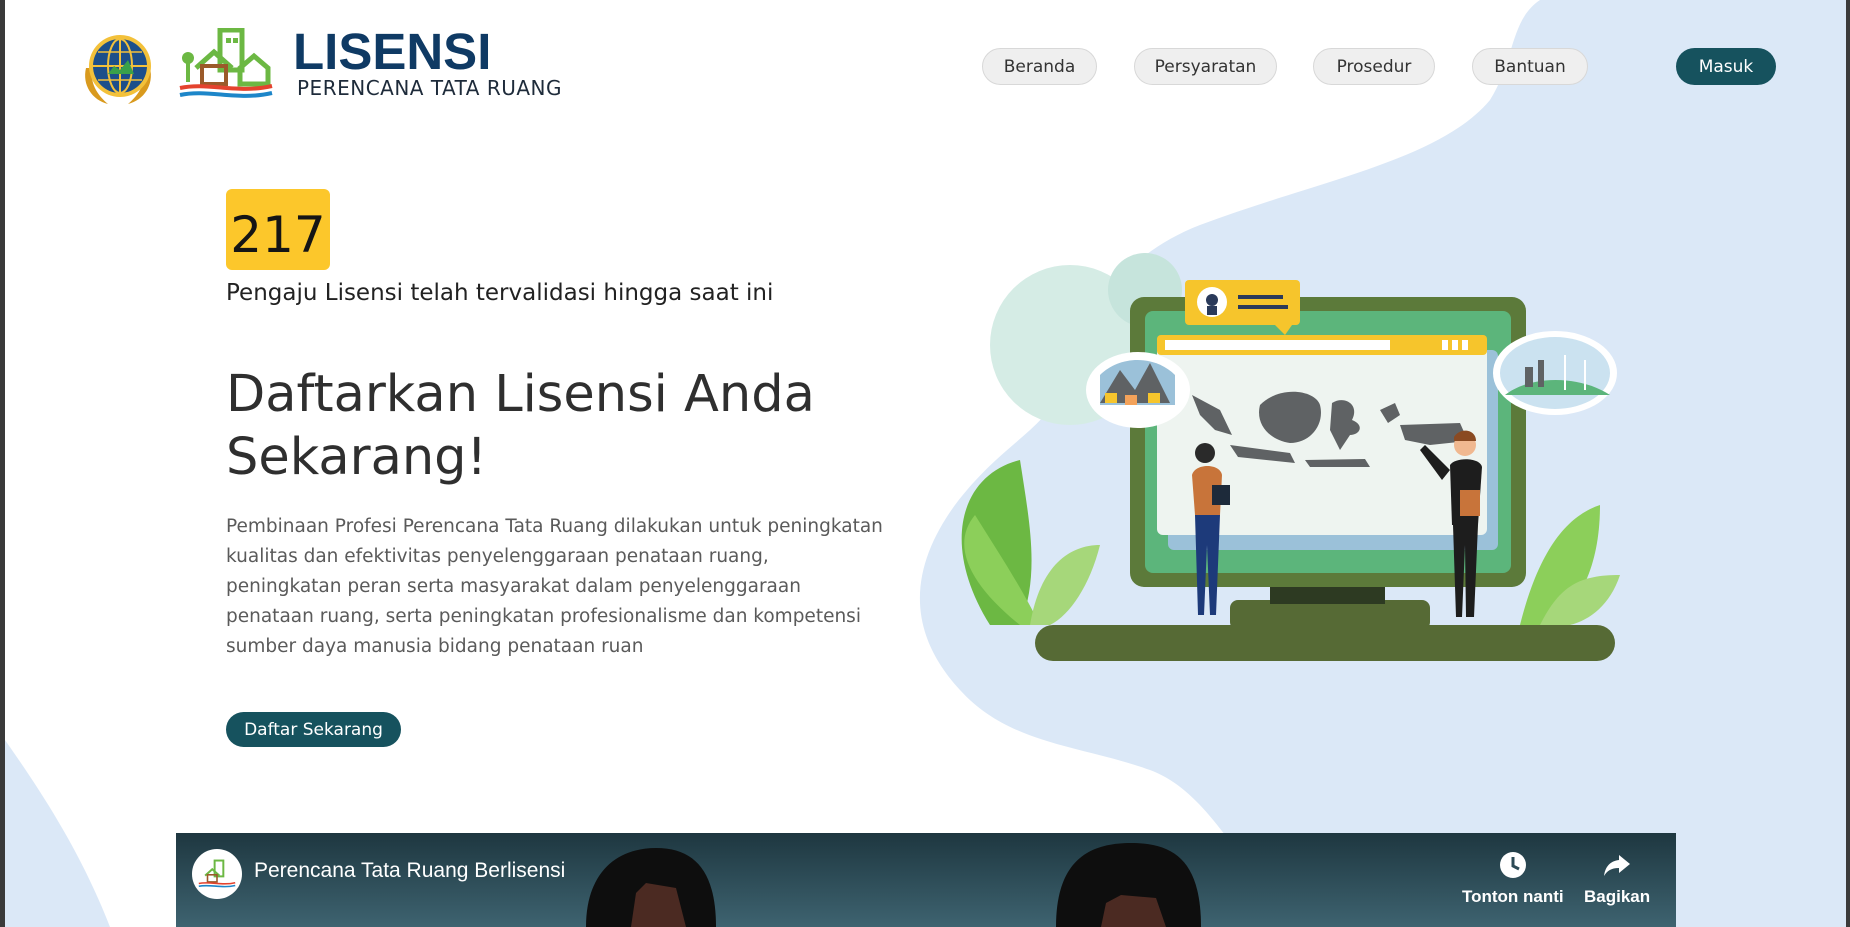  What do you see at coordinates (1513, 896) in the screenshot?
I see `watch-later-label: Tonton nanti` at bounding box center [1513, 896].